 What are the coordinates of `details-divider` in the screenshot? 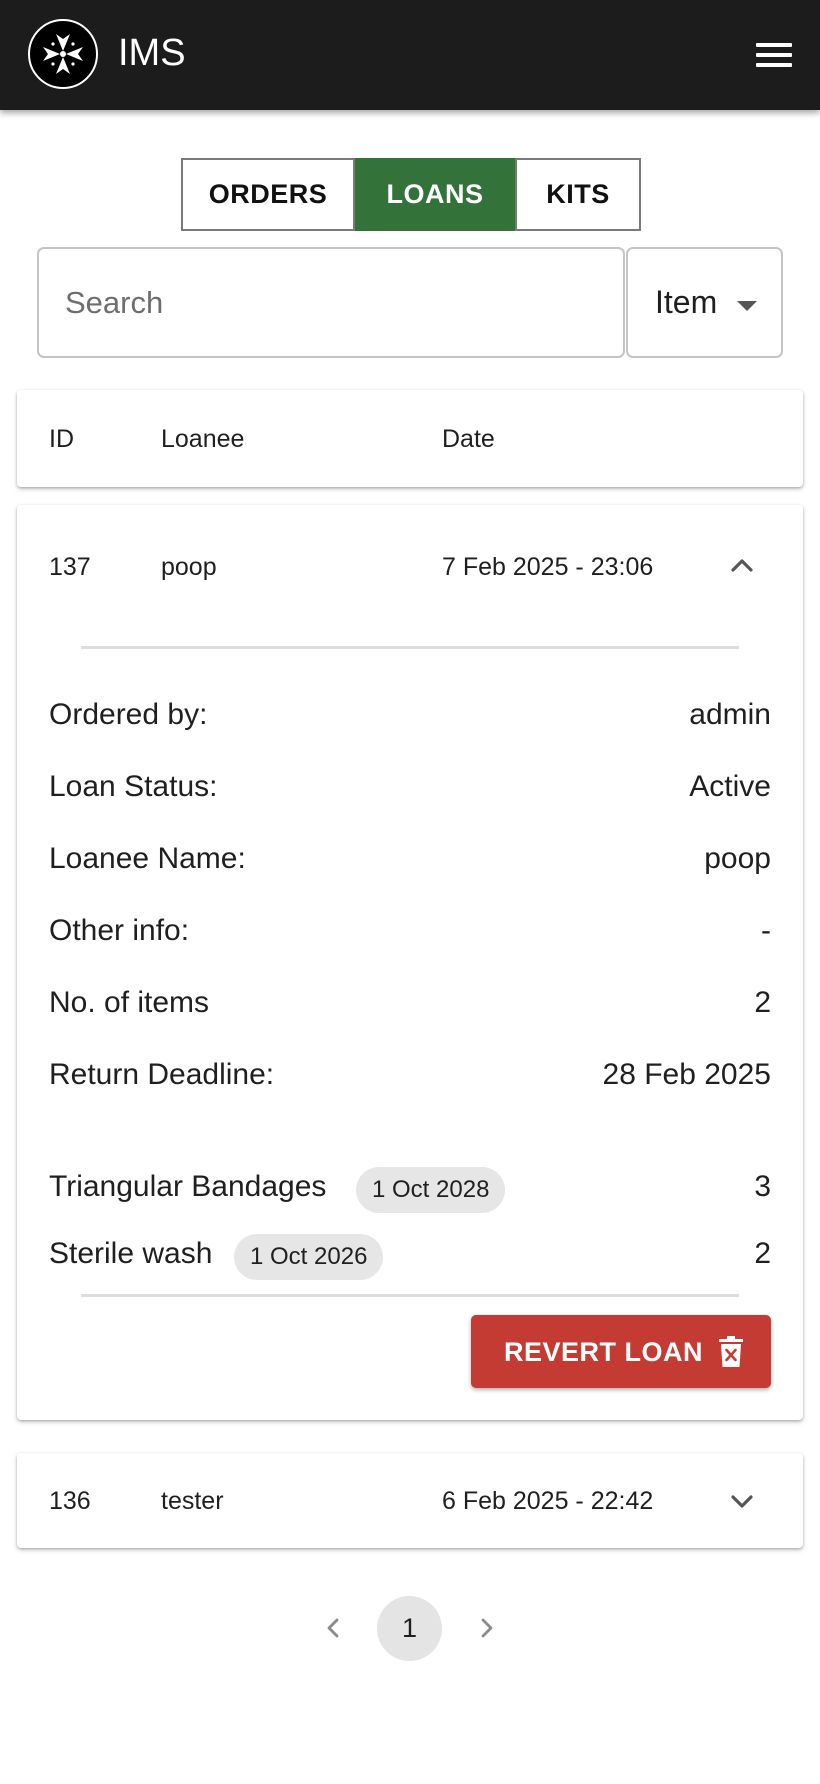 It's located at (410, 647).